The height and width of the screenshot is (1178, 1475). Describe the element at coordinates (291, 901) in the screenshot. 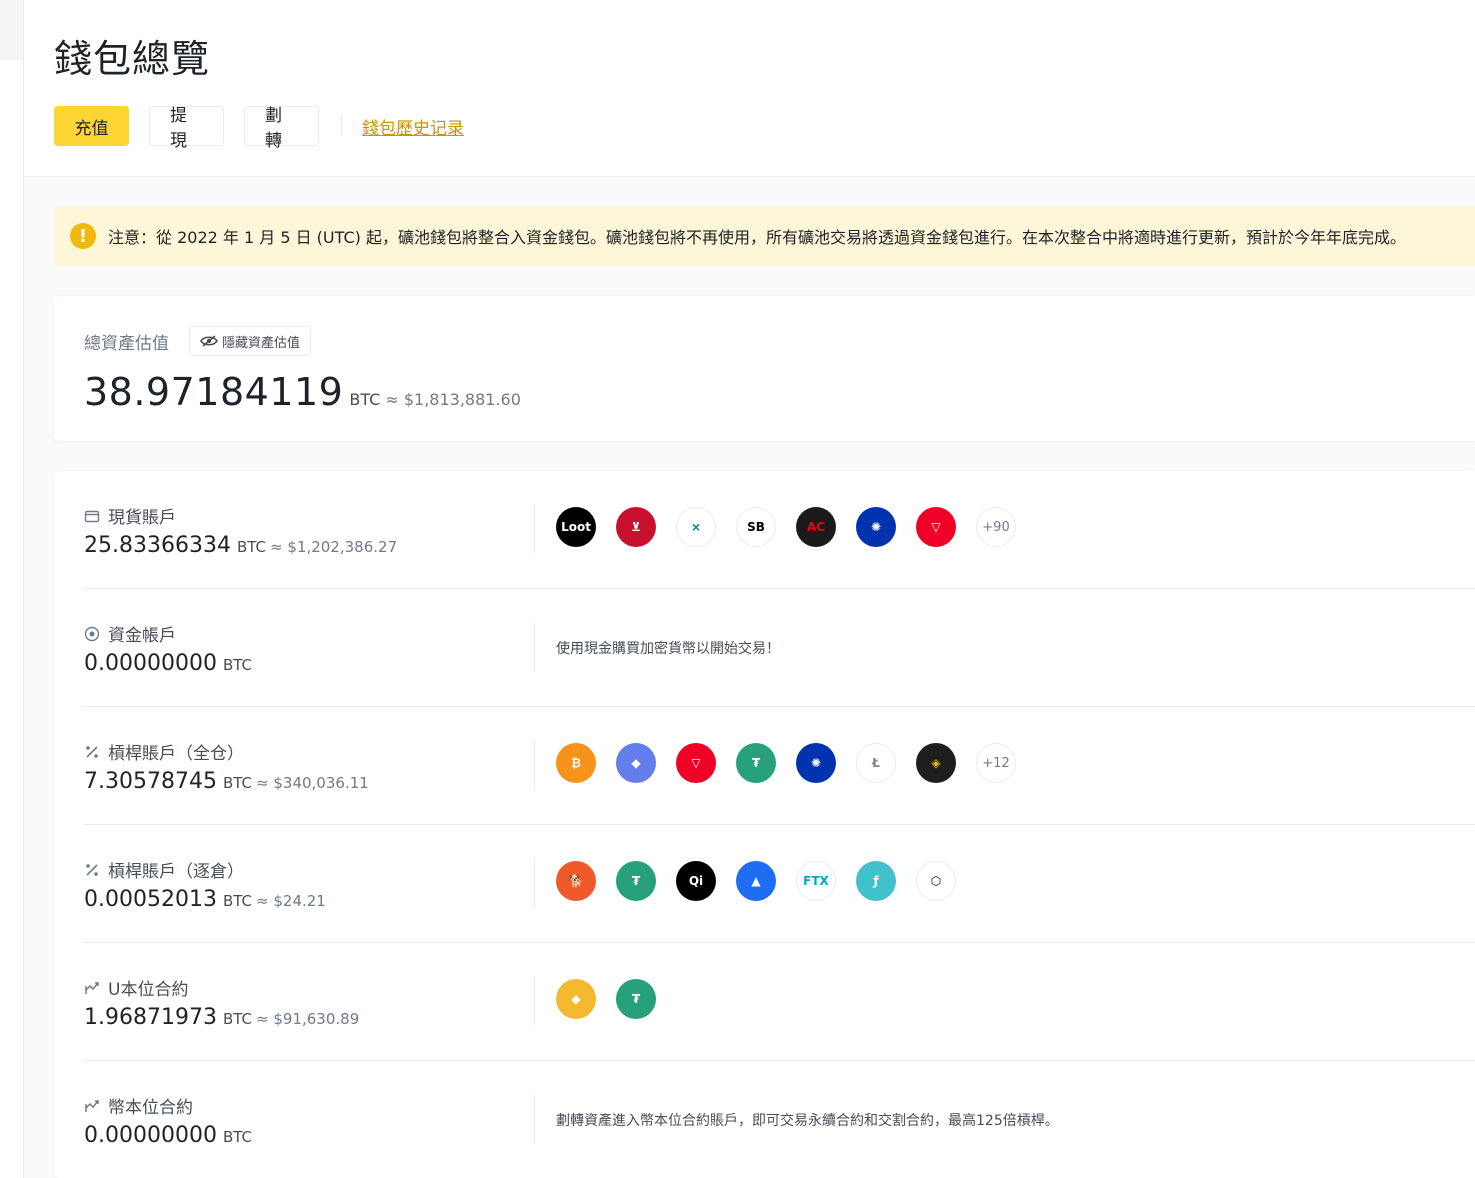

I see `account-fiat: ≈ $24.21` at that location.